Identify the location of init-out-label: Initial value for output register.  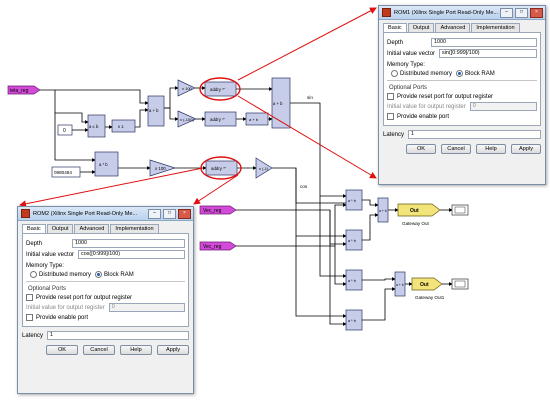
(426, 106).